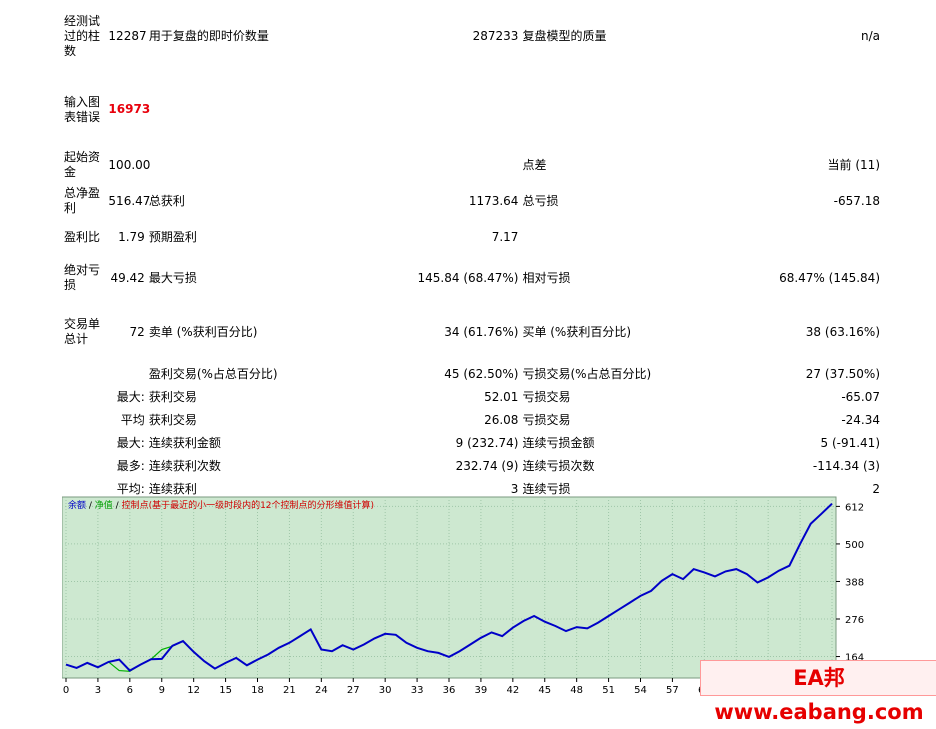 The height and width of the screenshot is (729, 936). Describe the element at coordinates (854, 620) in the screenshot. I see `y-tick-label: 276` at that location.